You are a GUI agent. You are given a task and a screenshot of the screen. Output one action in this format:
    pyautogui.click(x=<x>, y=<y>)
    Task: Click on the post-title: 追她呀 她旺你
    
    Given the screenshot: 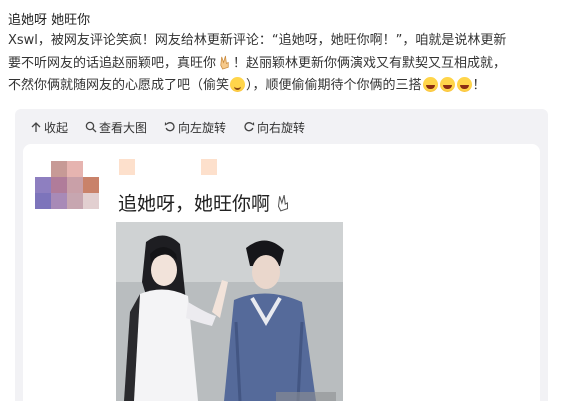 What is the action you would take?
    pyautogui.click(x=49, y=20)
    